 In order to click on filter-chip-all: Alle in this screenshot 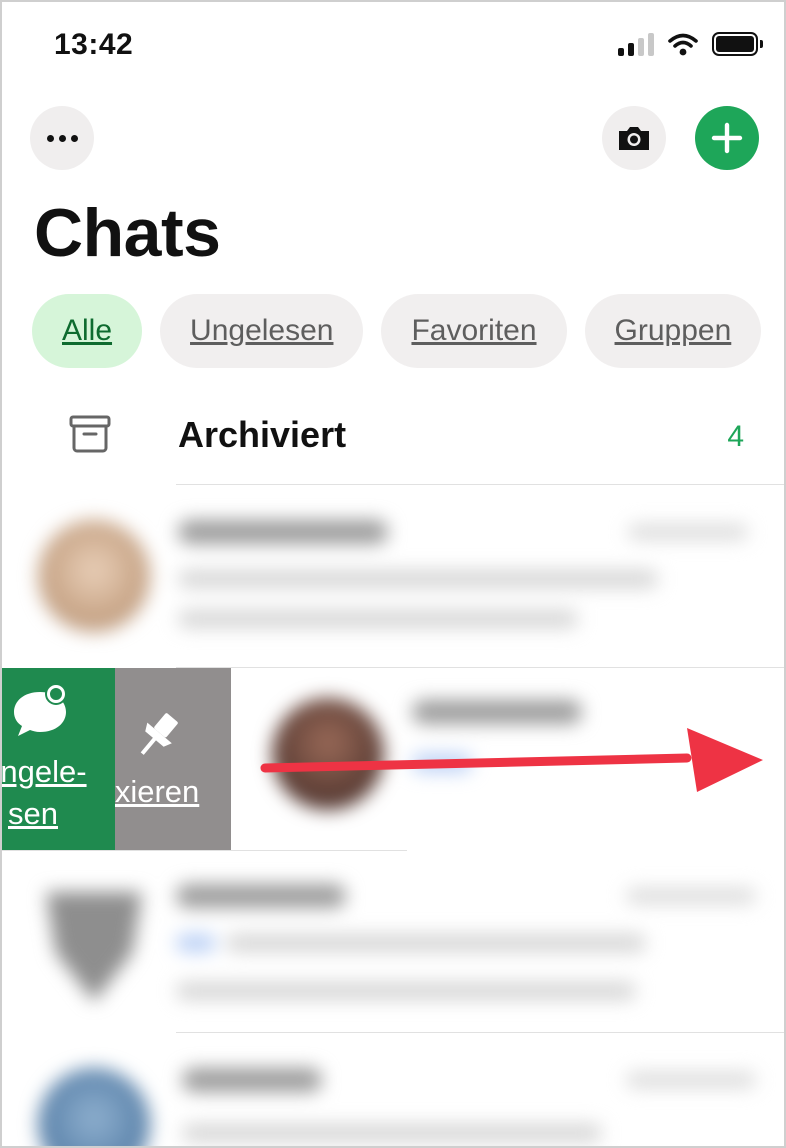, I will do `click(87, 331)`.